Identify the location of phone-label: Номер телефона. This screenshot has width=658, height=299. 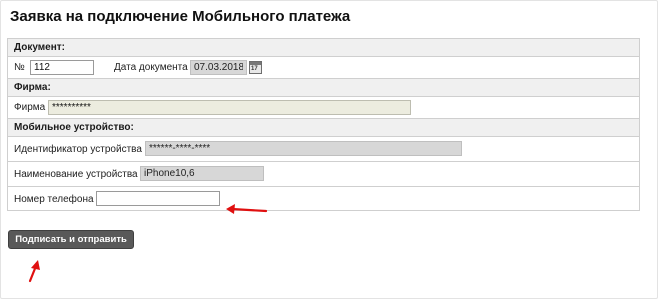
(54, 199).